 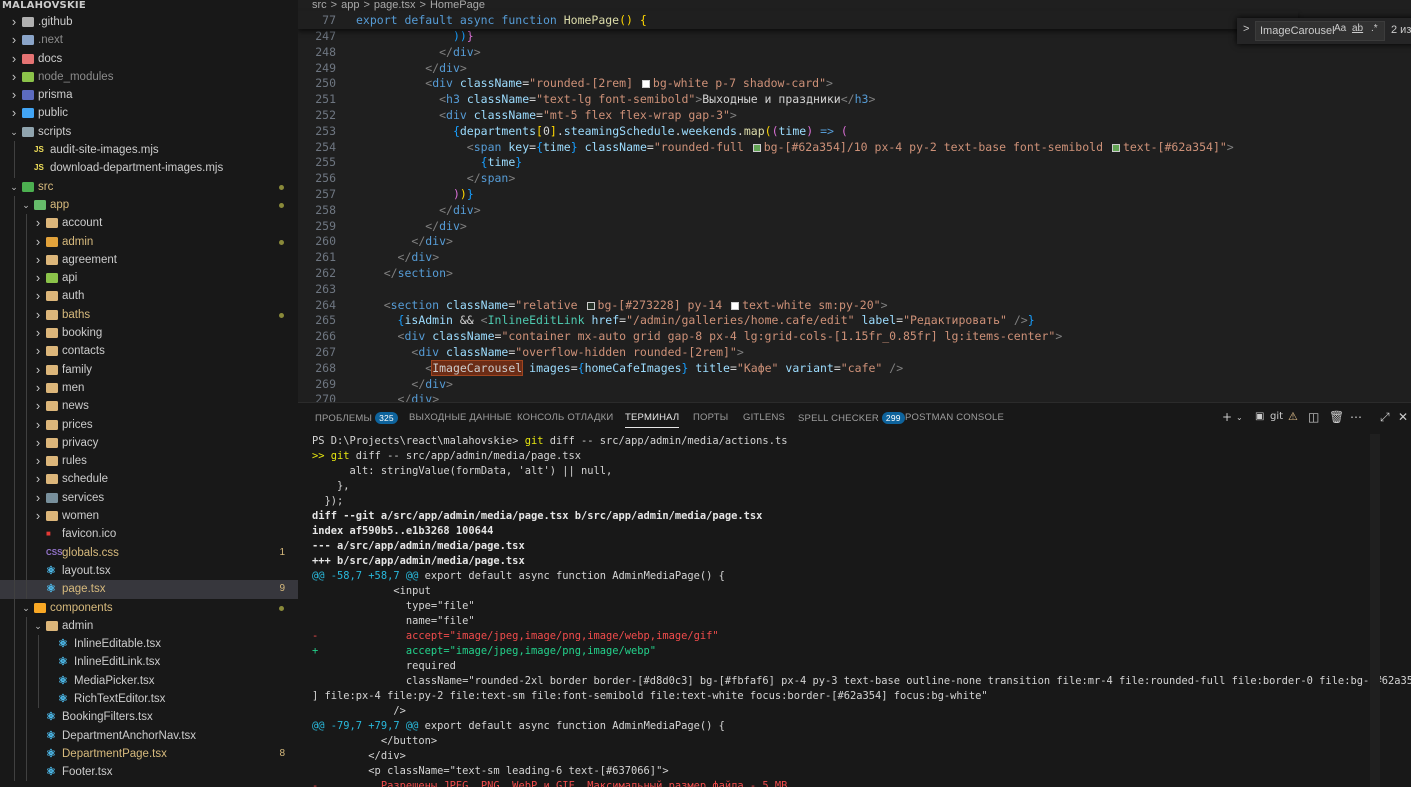 What do you see at coordinates (1374, 28) in the screenshot?
I see `regex-icon: .*` at bounding box center [1374, 28].